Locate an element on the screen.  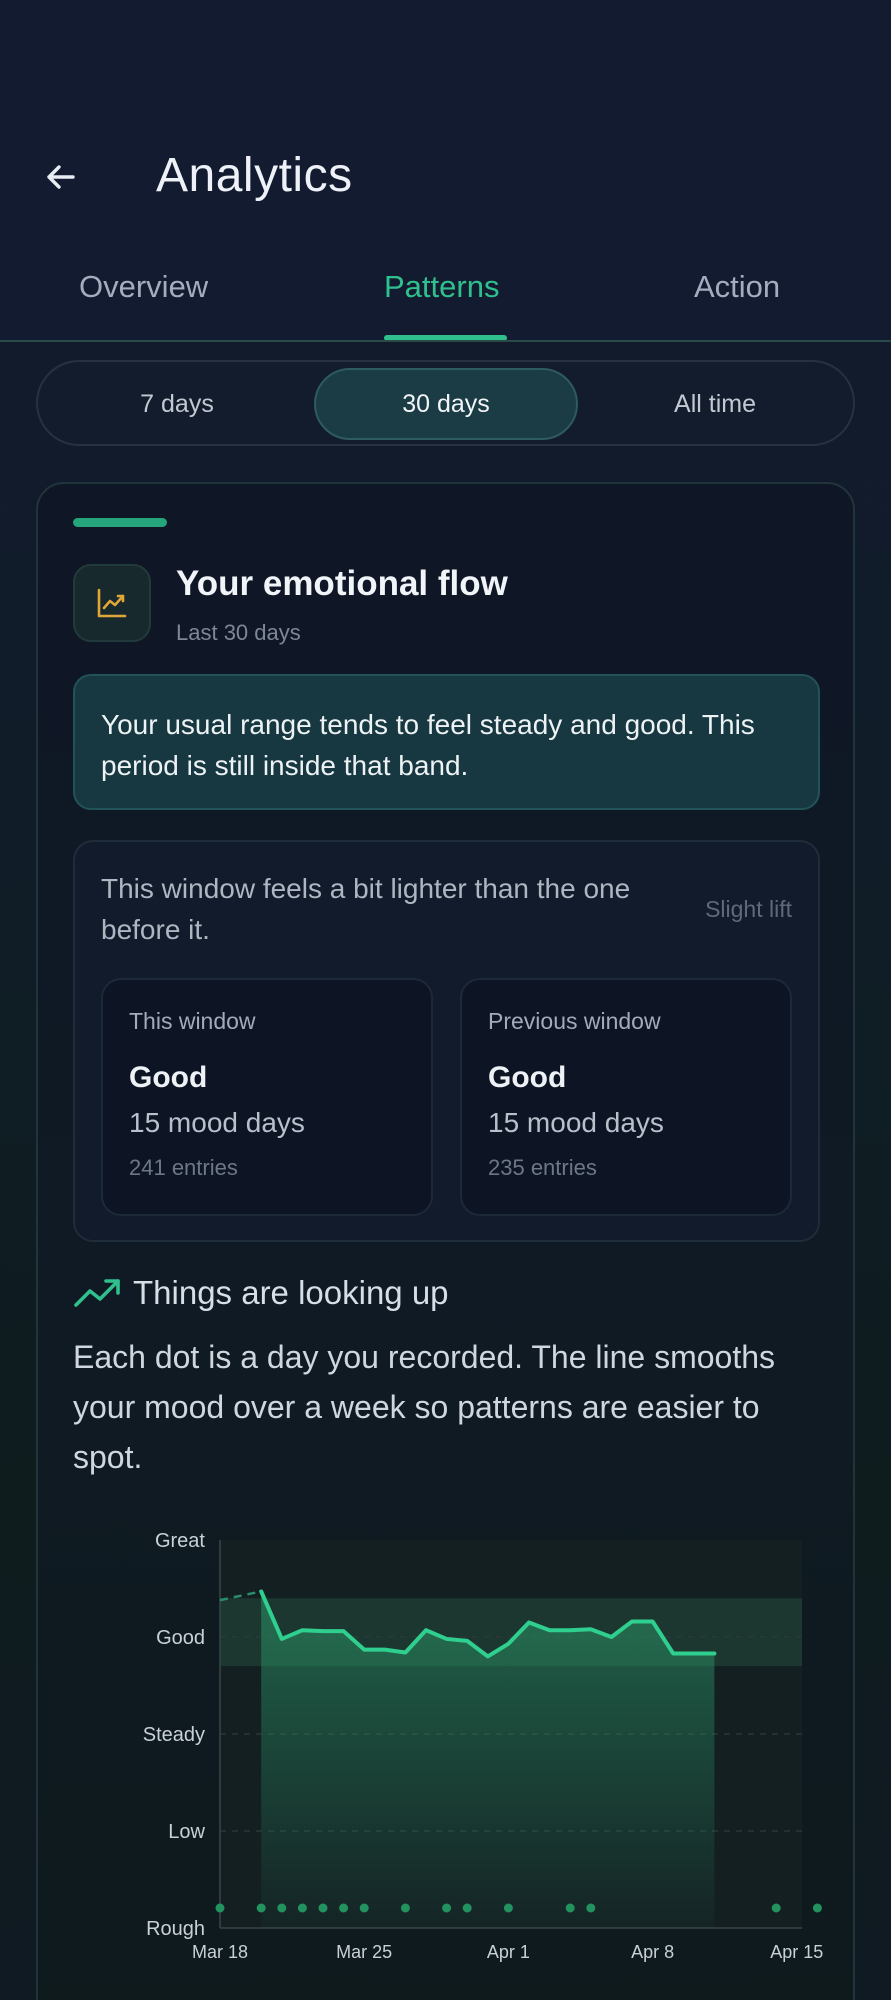
tab-bar: Overview Patterns Action is located at coordinates (445, 298).